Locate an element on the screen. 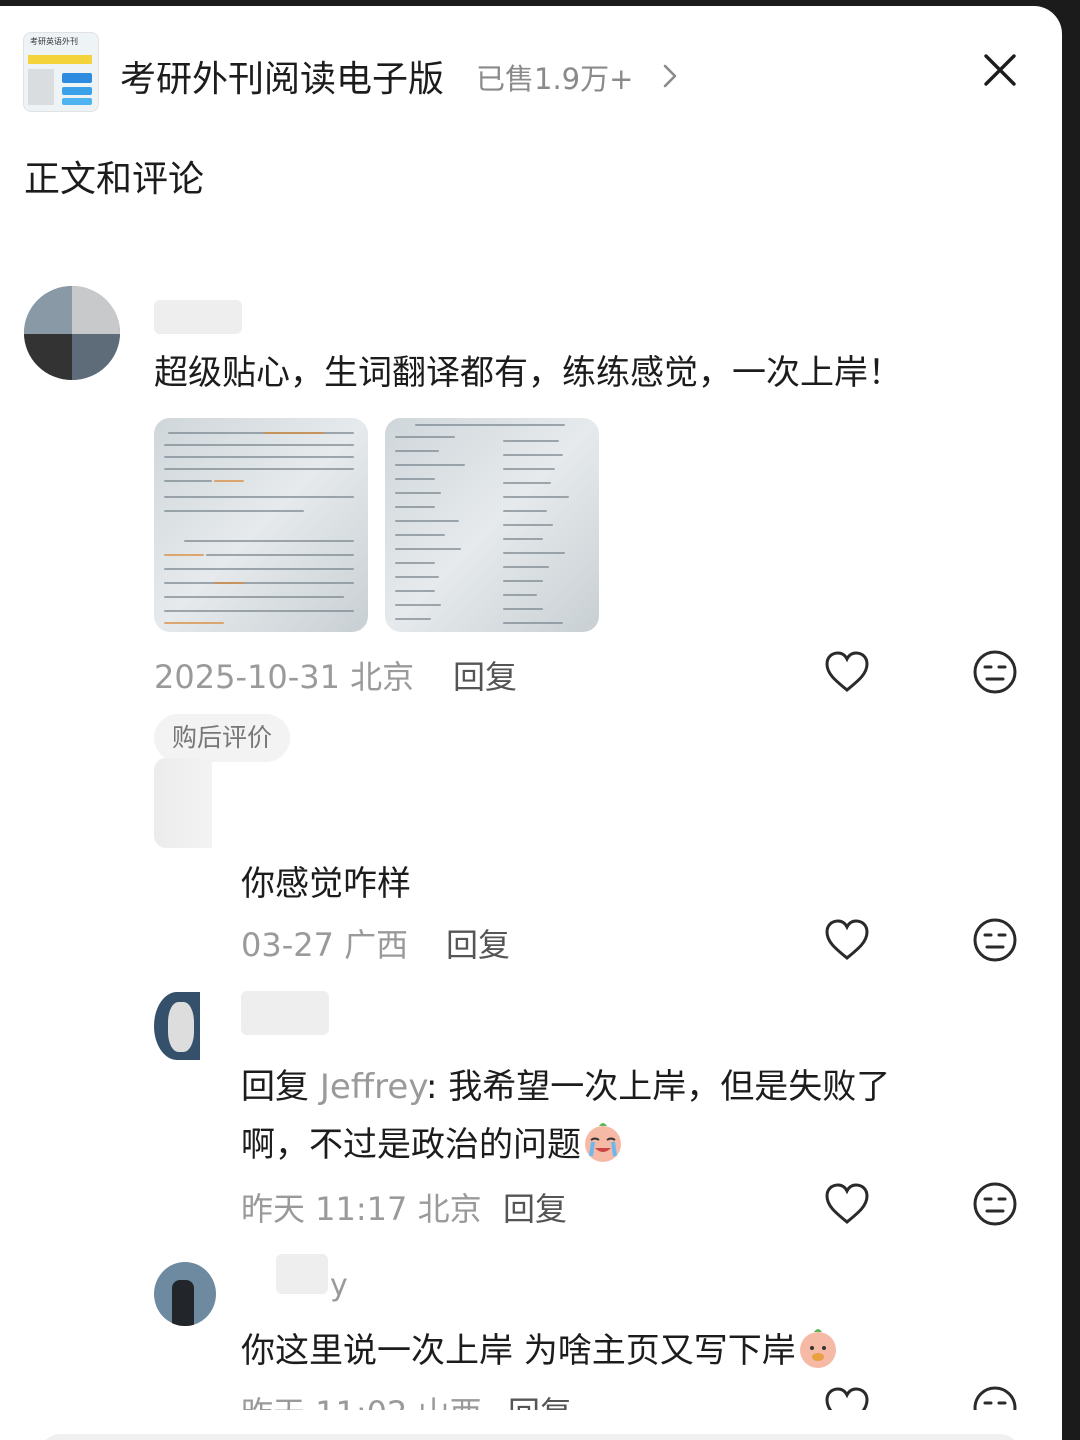 The image size is (1080, 1440). comment-text: 超级贴心，生词翻译都有，练练感觉，一次上岸！ is located at coordinates (528, 373).